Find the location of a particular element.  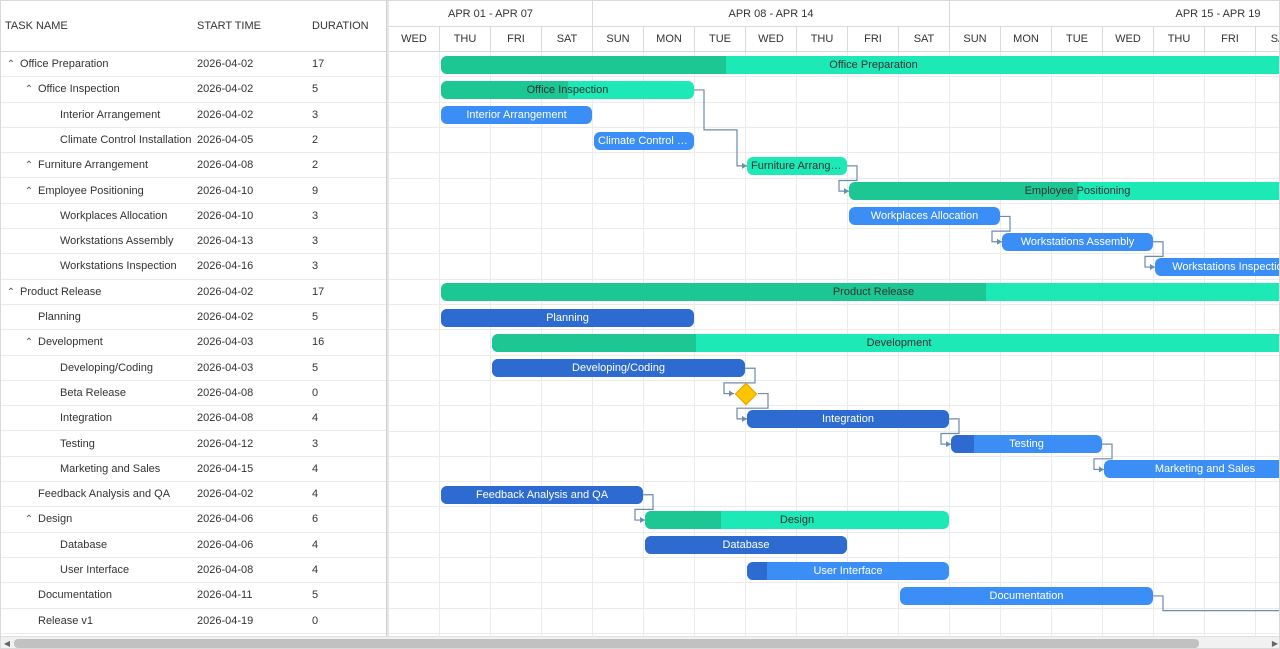

grid-row: Integration 2026-04-08 4 is located at coordinates (193, 419).